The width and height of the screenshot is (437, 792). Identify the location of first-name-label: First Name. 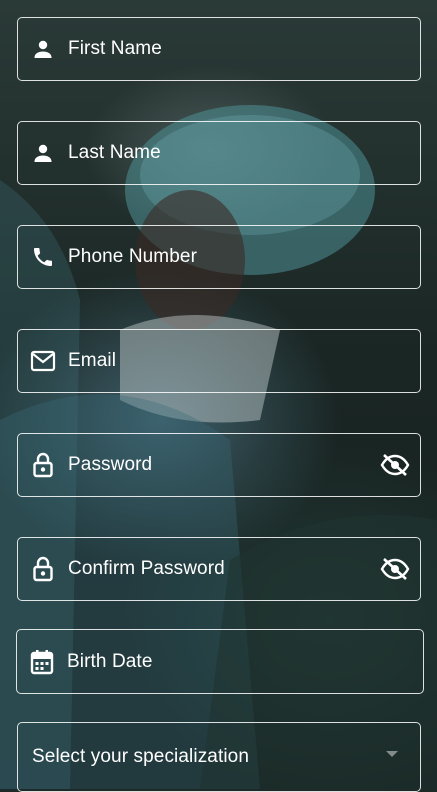
(115, 48).